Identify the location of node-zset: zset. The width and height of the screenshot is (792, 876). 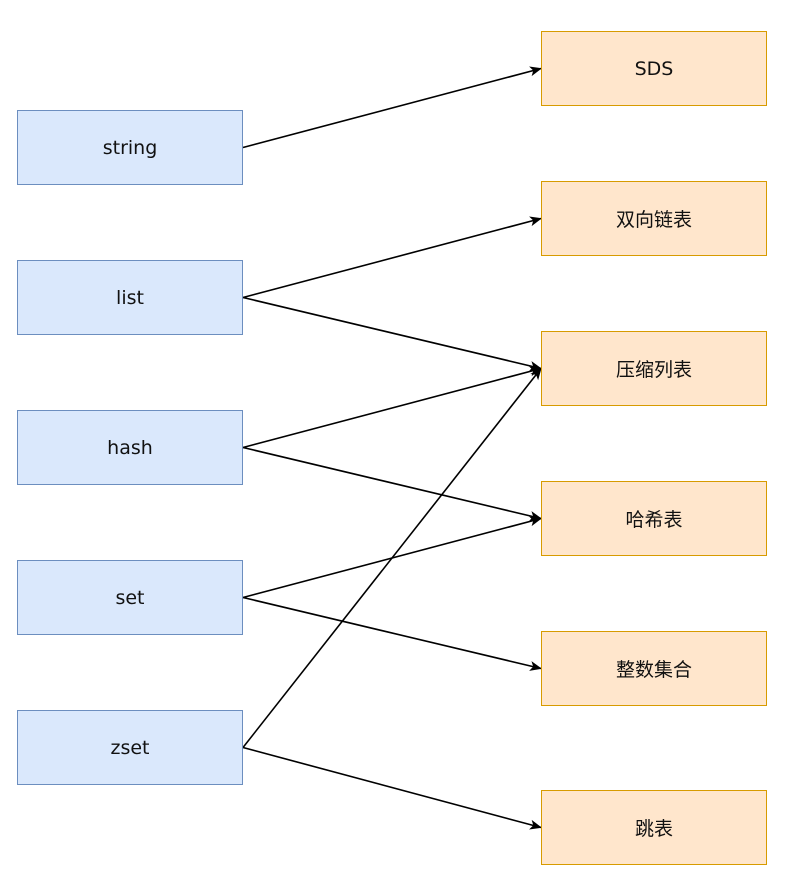
(130, 747).